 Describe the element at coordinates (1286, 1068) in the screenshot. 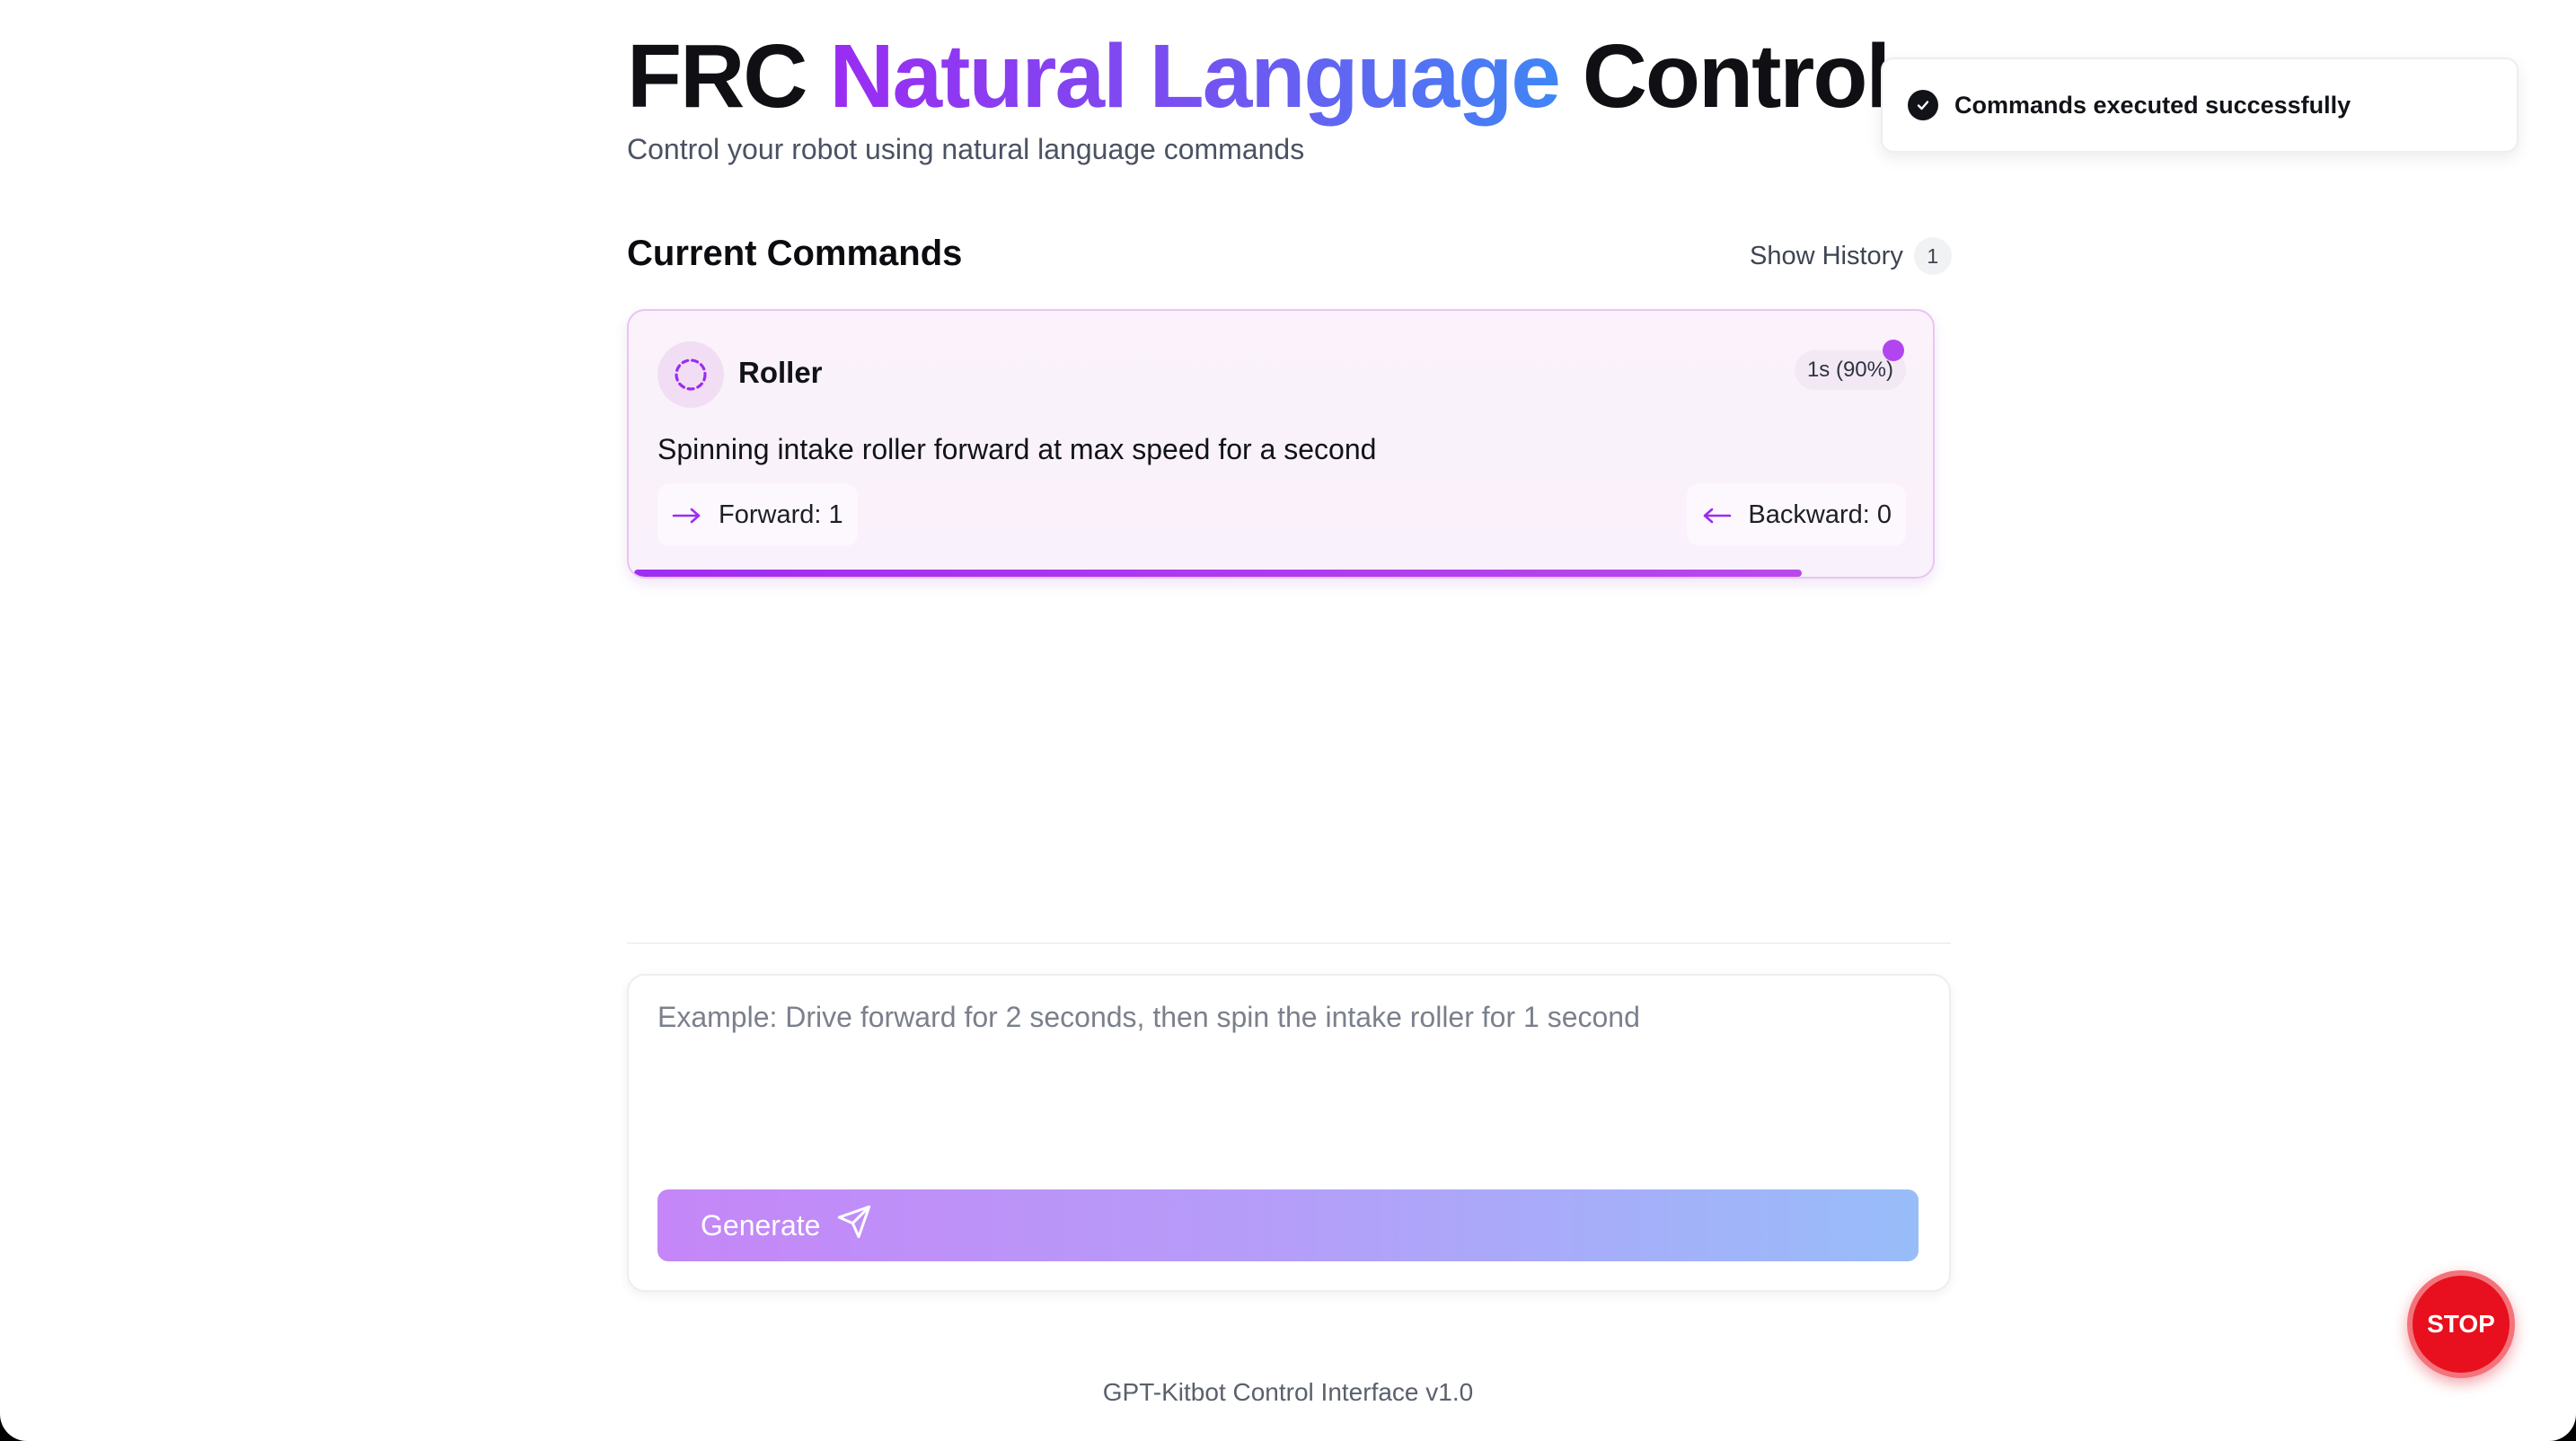

I see `command-input` at that location.